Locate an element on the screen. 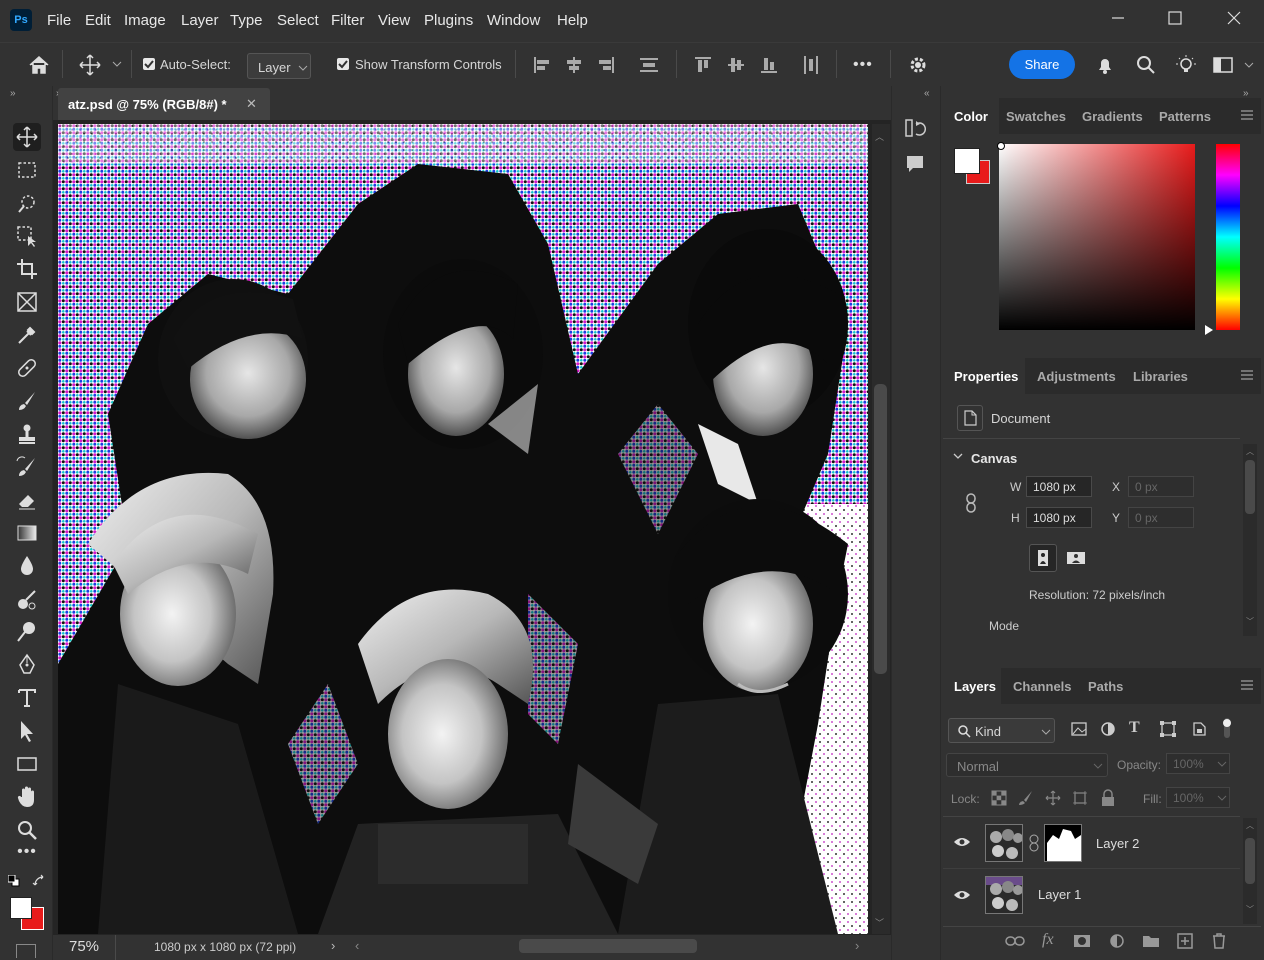  menu-window: Window is located at coordinates (513, 20).